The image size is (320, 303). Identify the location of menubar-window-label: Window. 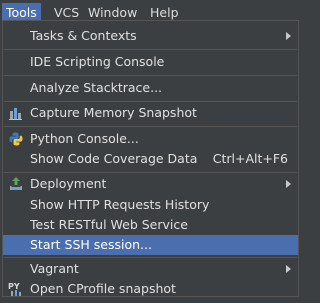
(113, 12).